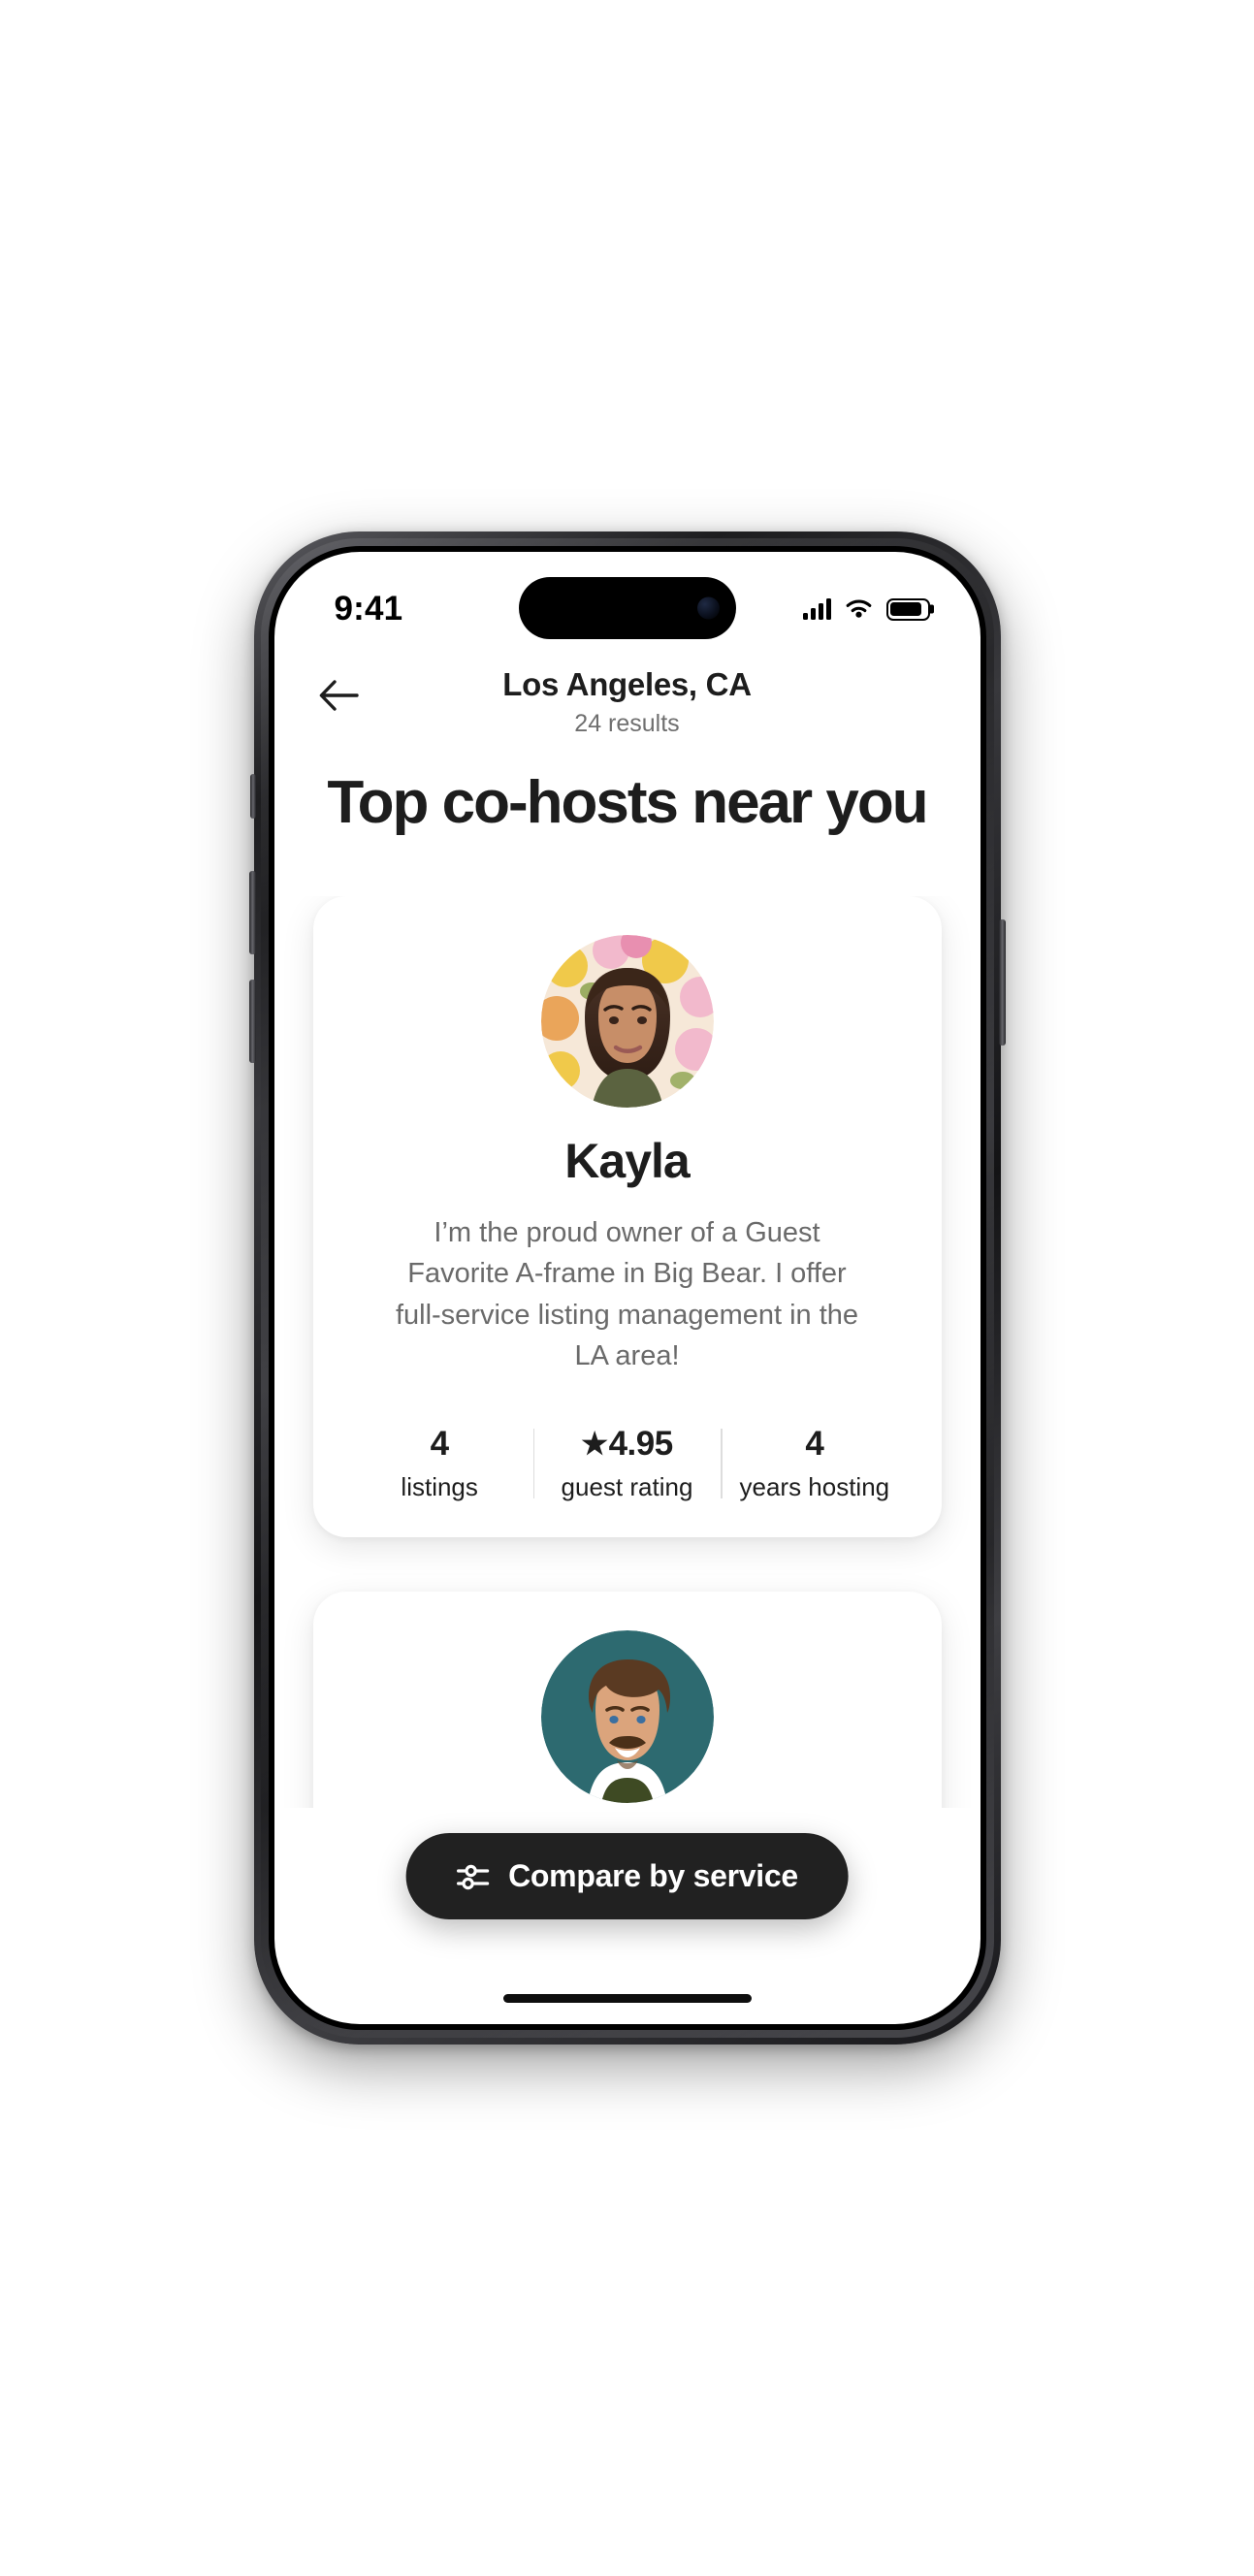  I want to click on volume-down-button, so click(252, 1021).